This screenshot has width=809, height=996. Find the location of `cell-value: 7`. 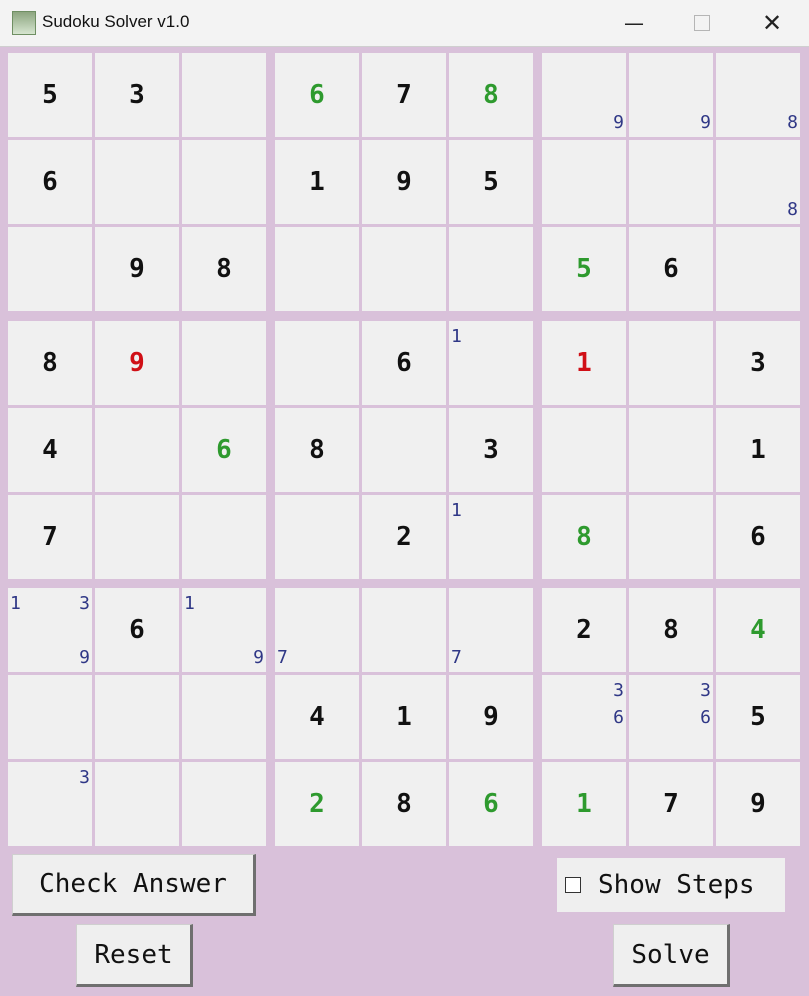

cell-value: 7 is located at coordinates (50, 537).